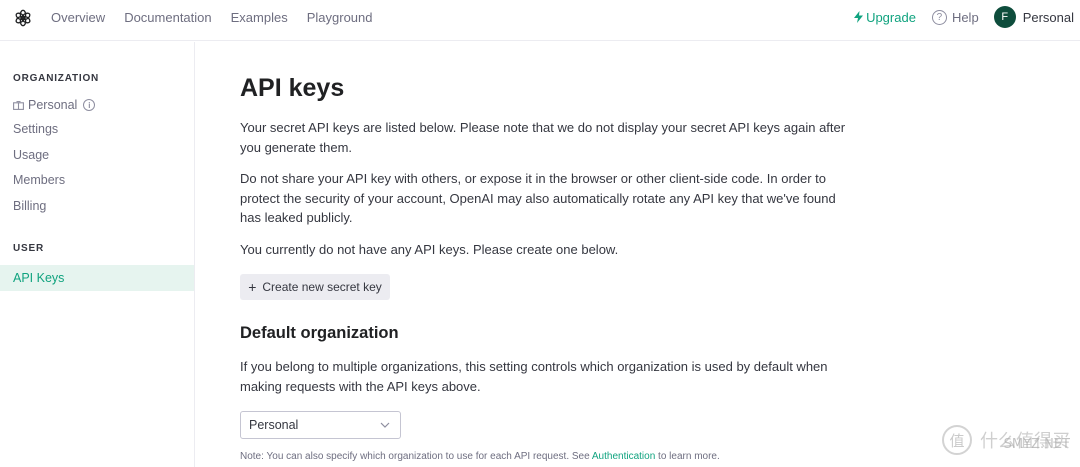 The height and width of the screenshot is (467, 1080). I want to click on account-menu: F Personal, so click(1033, 17).